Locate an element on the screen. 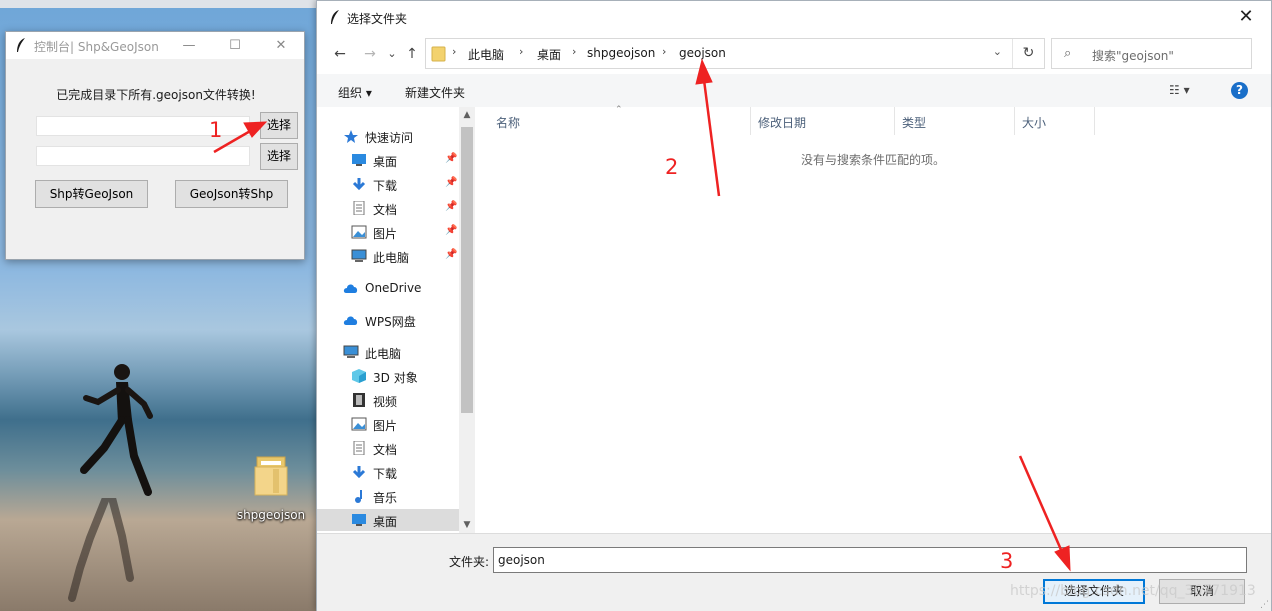 This screenshot has height=611, width=1272. nav-item: 音乐 is located at coordinates (388, 496).